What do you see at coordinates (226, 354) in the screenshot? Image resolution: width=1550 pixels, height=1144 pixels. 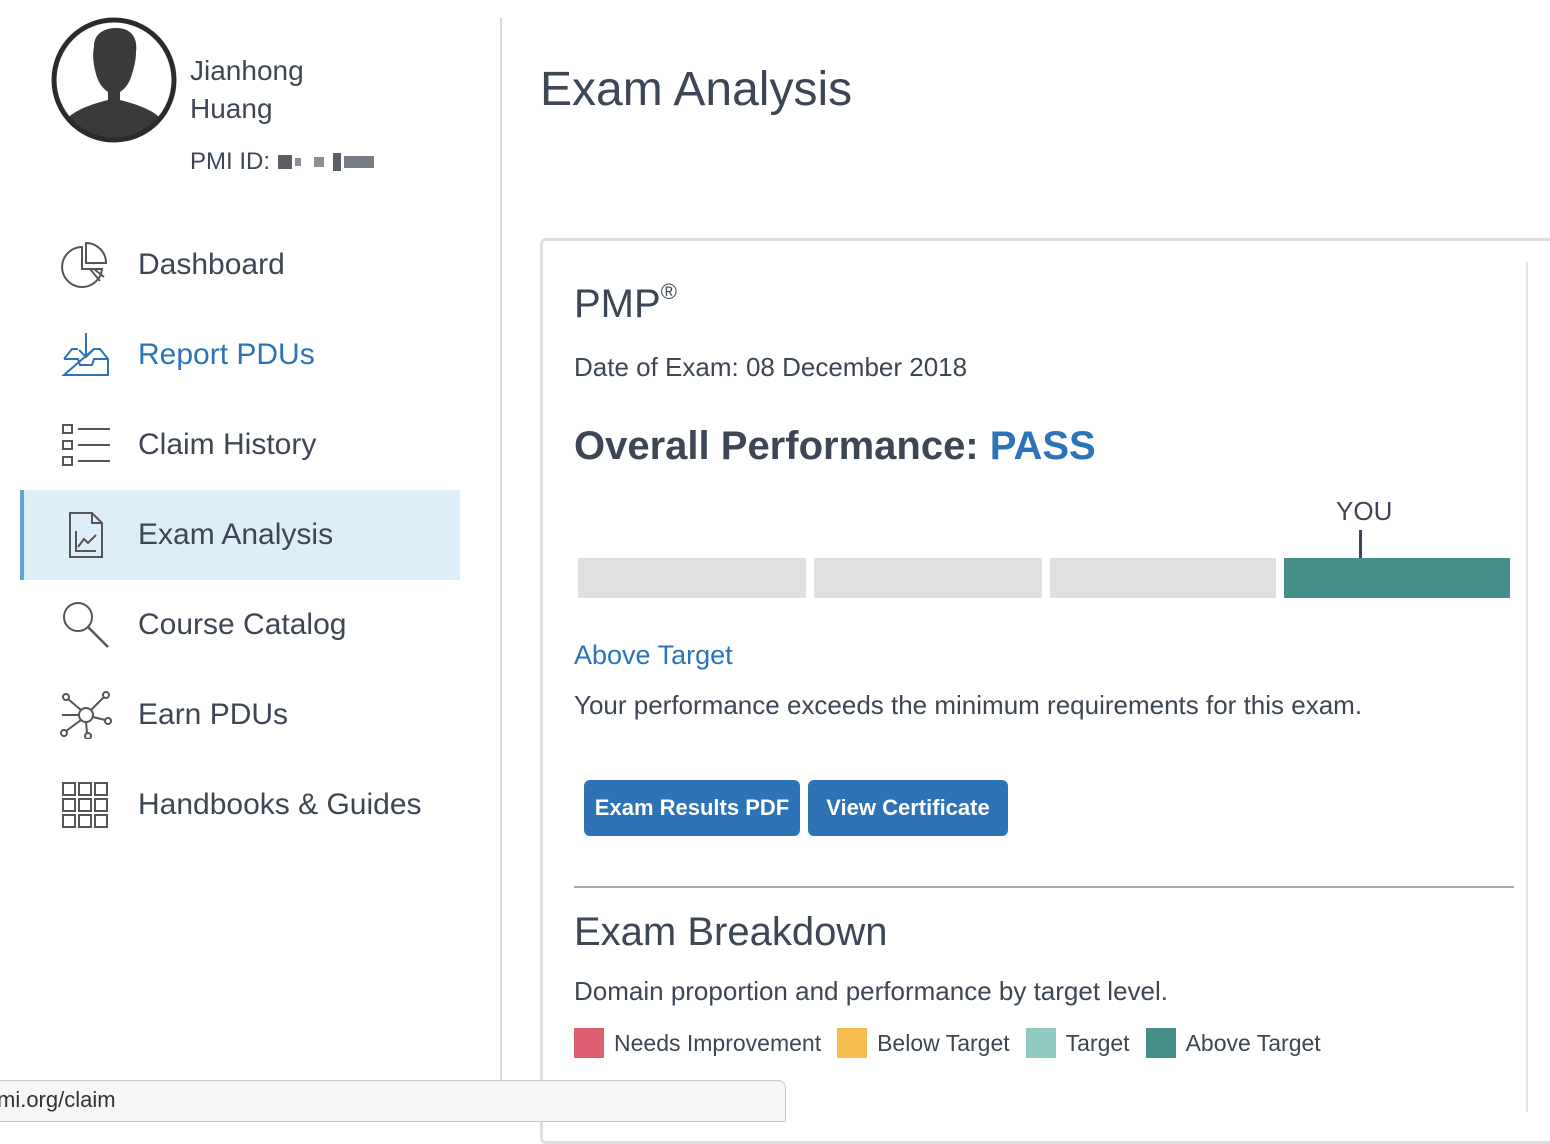 I see `sidebar-item-label: Report PDUs` at bounding box center [226, 354].